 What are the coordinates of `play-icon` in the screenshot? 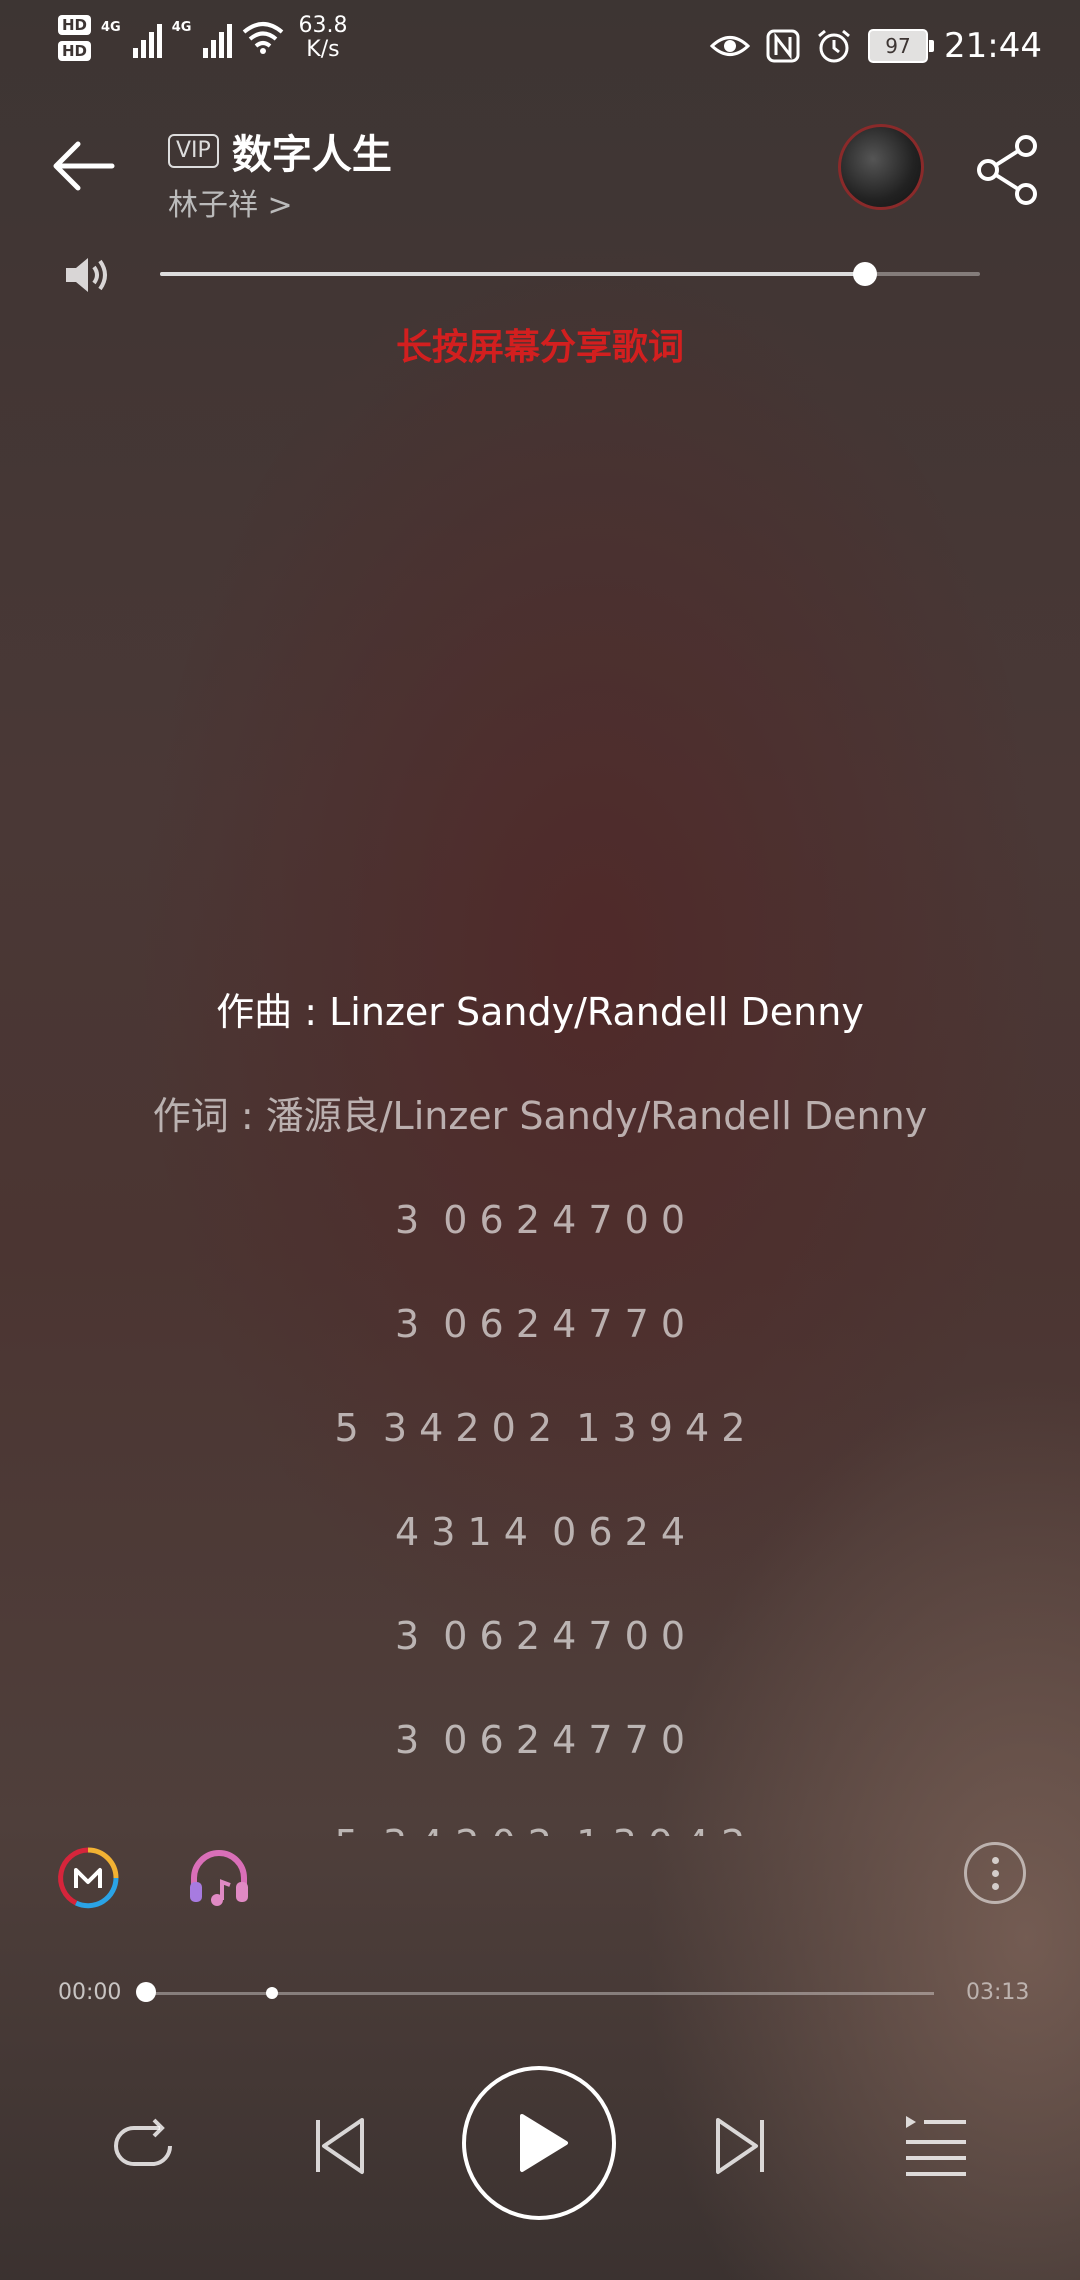 It's located at (544, 2143).